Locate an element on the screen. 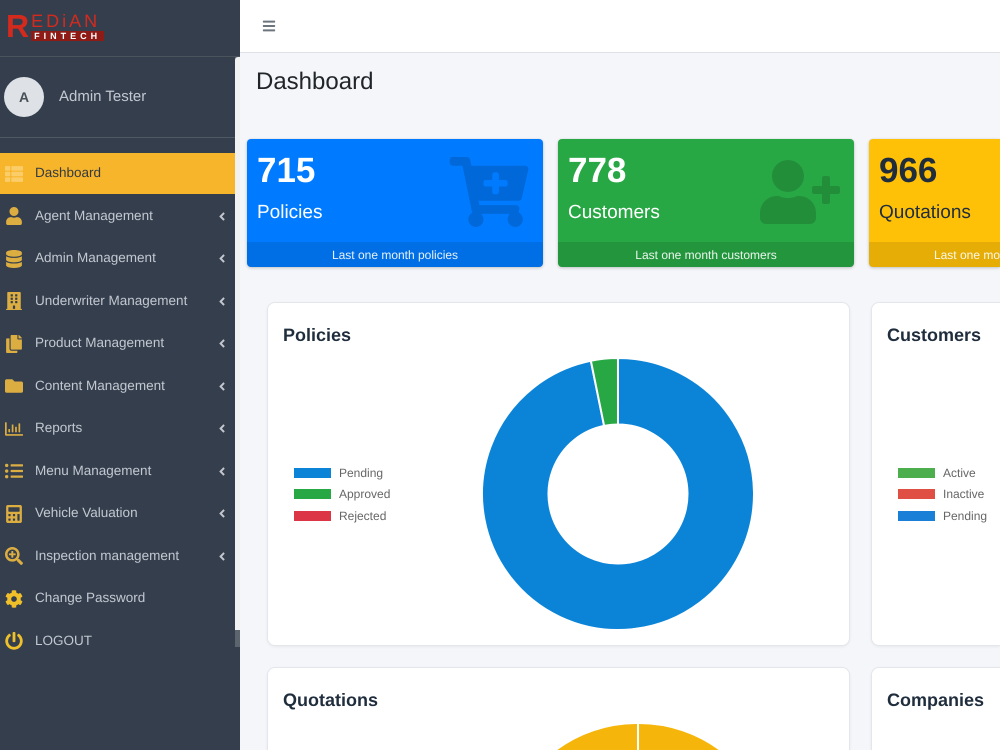 The height and width of the screenshot is (750, 1000). legend-label: Active is located at coordinates (959, 473).